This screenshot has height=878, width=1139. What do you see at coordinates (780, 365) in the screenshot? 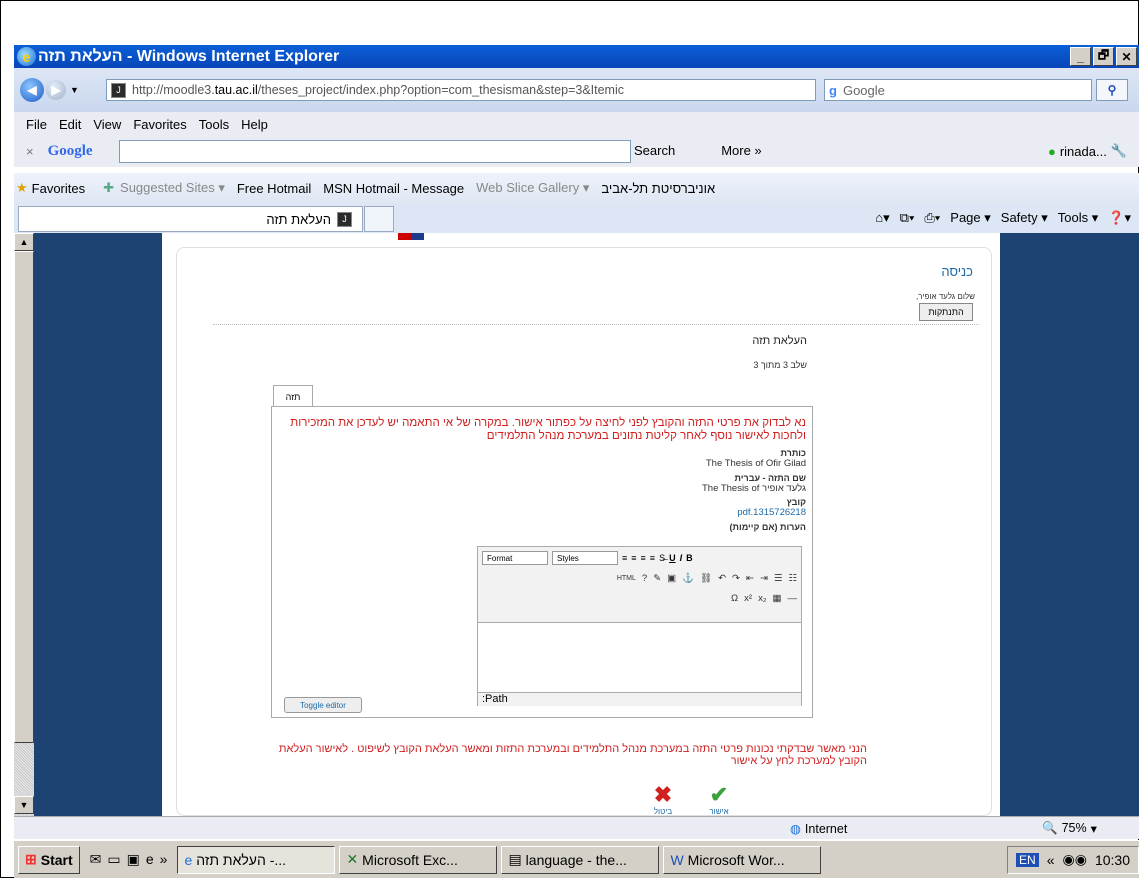
I see `step-indicator: שלב 3 מתוך 3` at bounding box center [780, 365].